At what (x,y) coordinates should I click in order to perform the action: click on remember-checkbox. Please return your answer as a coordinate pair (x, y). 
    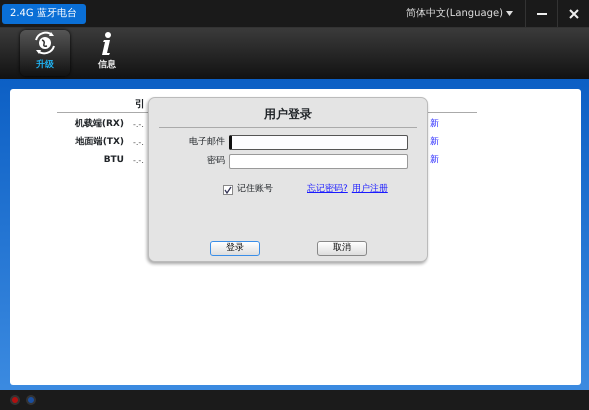
    Looking at the image, I should click on (228, 190).